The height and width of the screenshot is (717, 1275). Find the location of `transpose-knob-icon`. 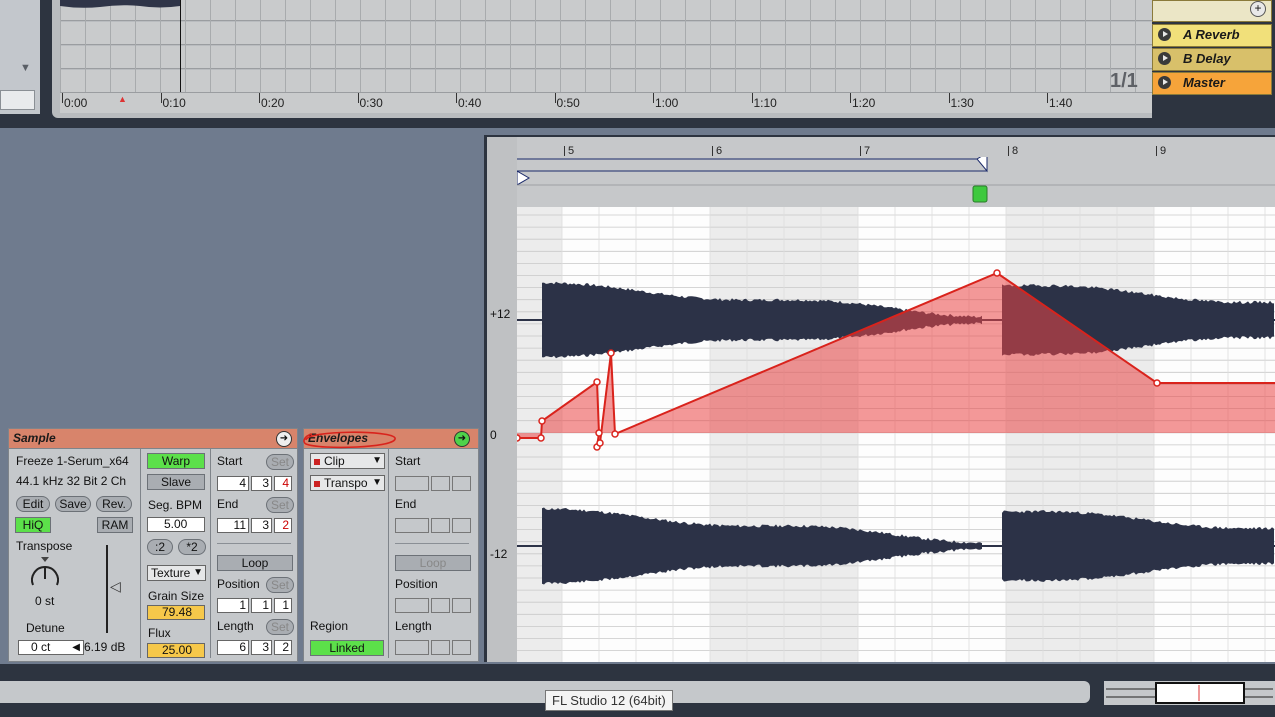

transpose-knob-icon is located at coordinates (45, 573).